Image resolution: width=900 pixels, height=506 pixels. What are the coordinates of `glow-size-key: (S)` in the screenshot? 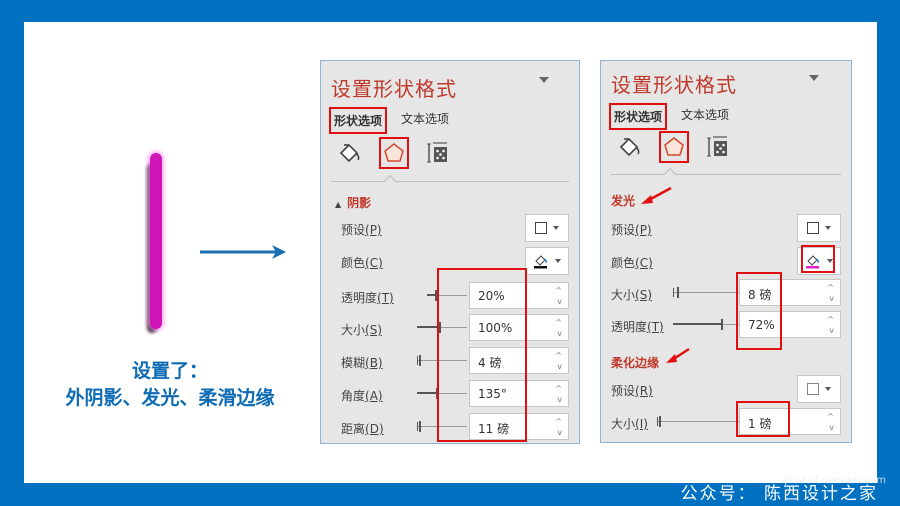 It's located at (643, 295).